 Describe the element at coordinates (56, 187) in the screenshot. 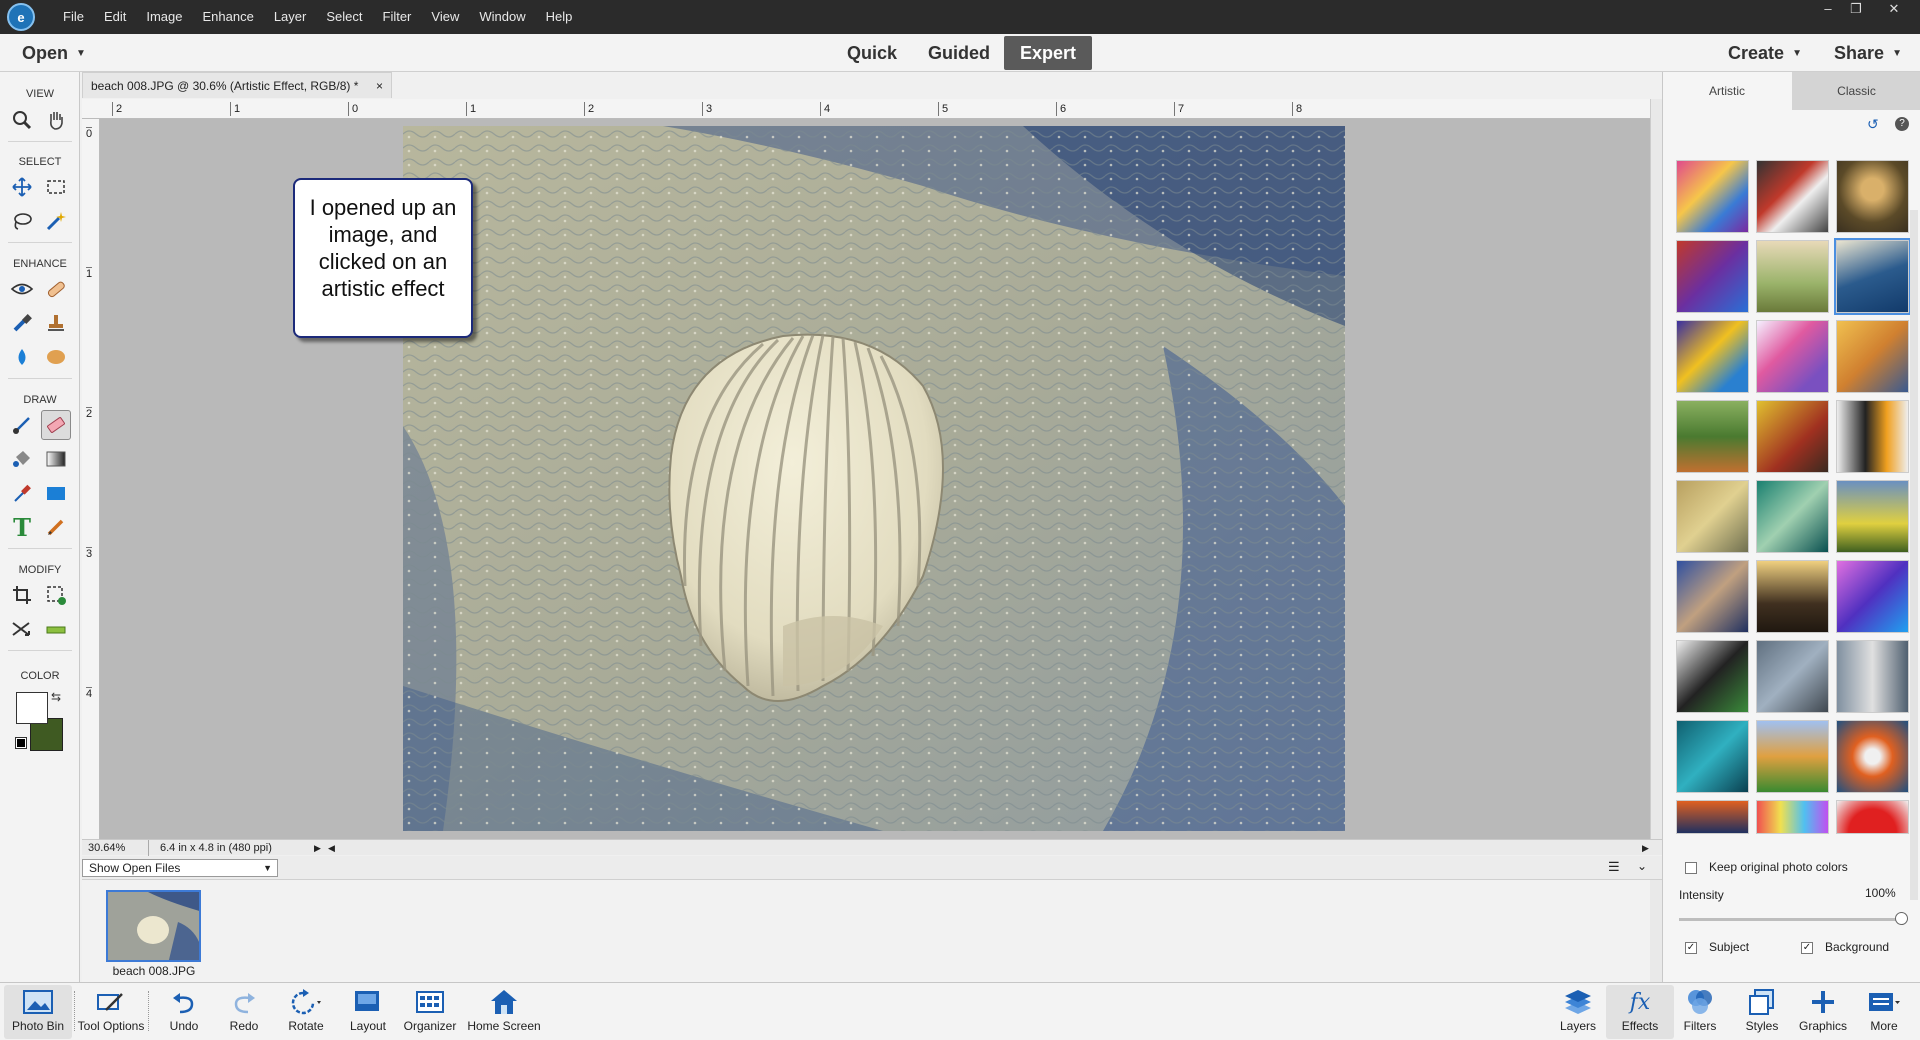

I see `marquee-tool-icon` at that location.